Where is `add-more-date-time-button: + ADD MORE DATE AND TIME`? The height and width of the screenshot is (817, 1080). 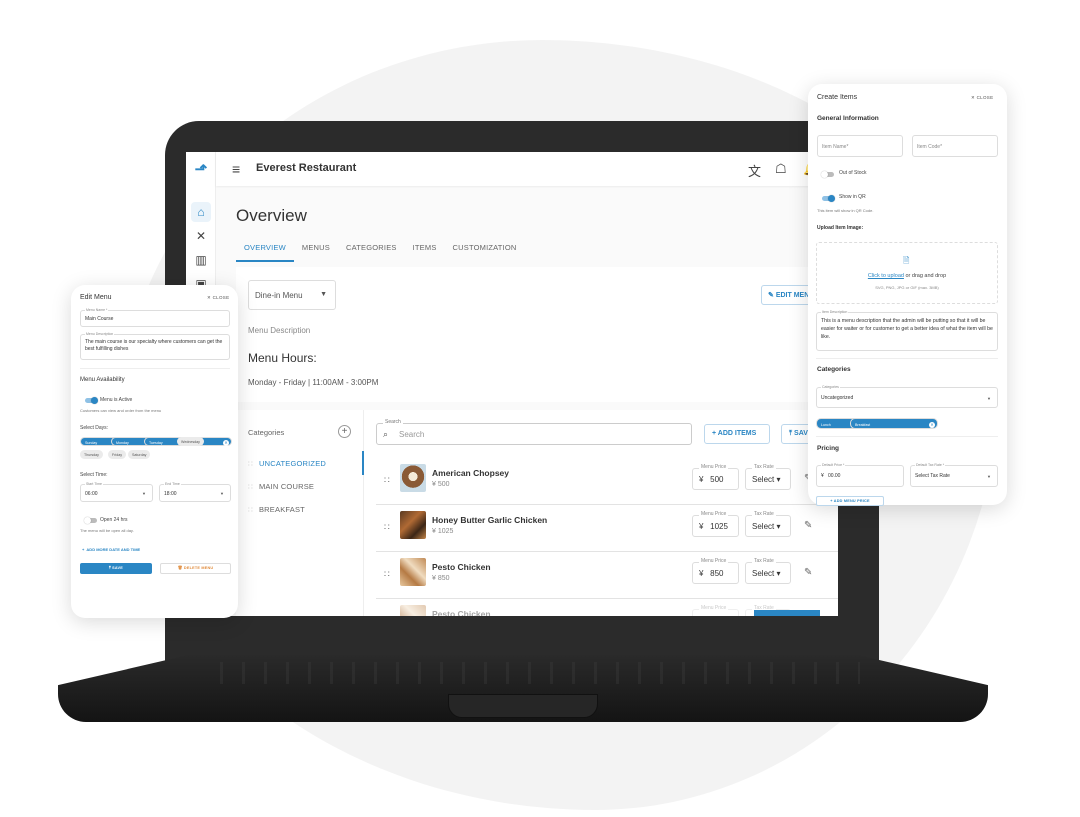
add-more-date-time-button: + ADD MORE DATE AND TIME is located at coordinates (111, 549).